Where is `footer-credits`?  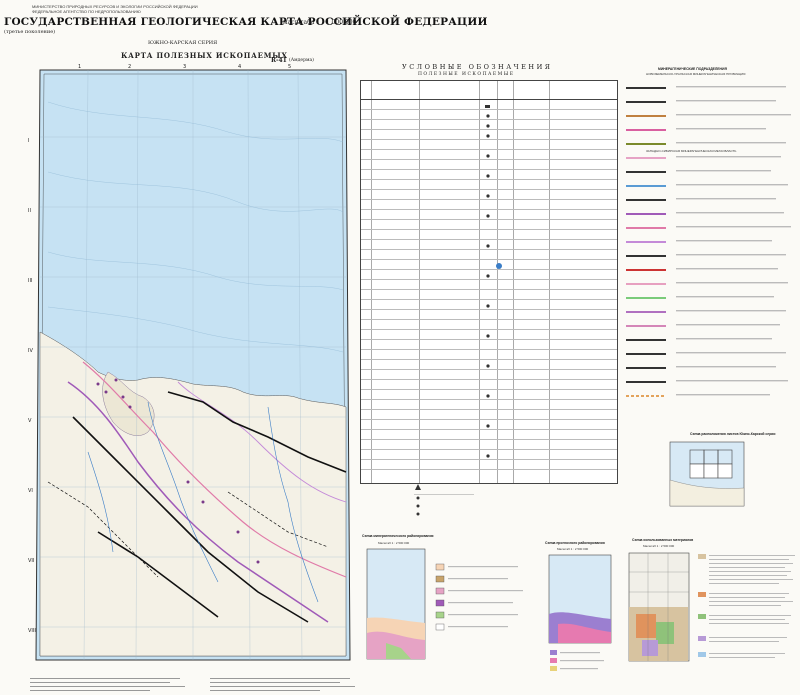 footer-credits is located at coordinates (192, 684).